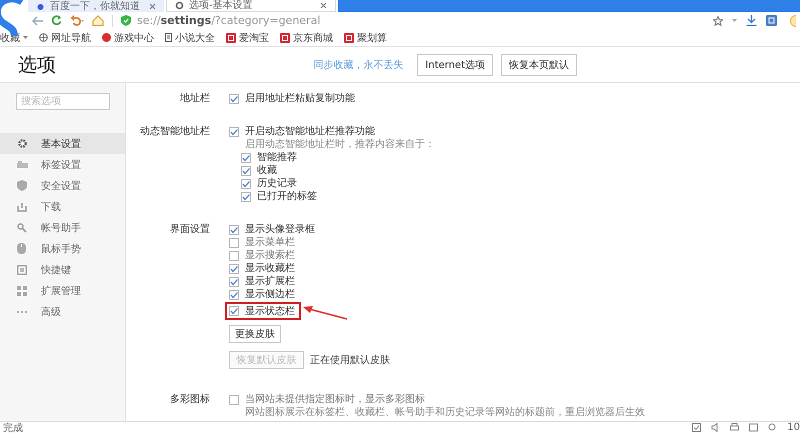 This screenshot has width=800, height=433. What do you see at coordinates (306, 37) in the screenshot?
I see `bookmark-item: 京东商城` at bounding box center [306, 37].